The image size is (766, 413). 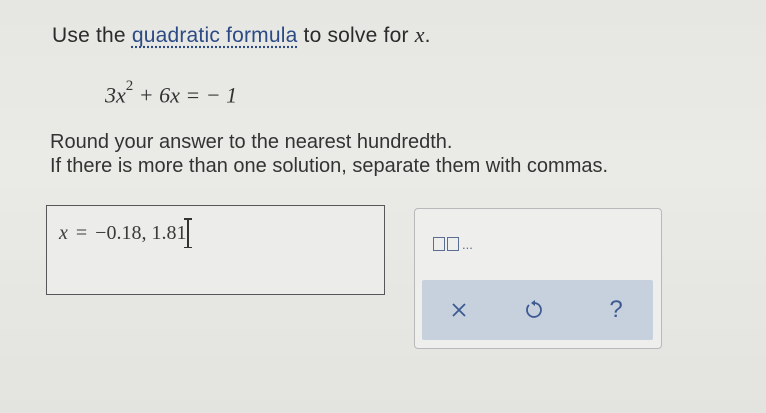 I want to click on answer-input: −0.18, 1.81, so click(x=144, y=233).